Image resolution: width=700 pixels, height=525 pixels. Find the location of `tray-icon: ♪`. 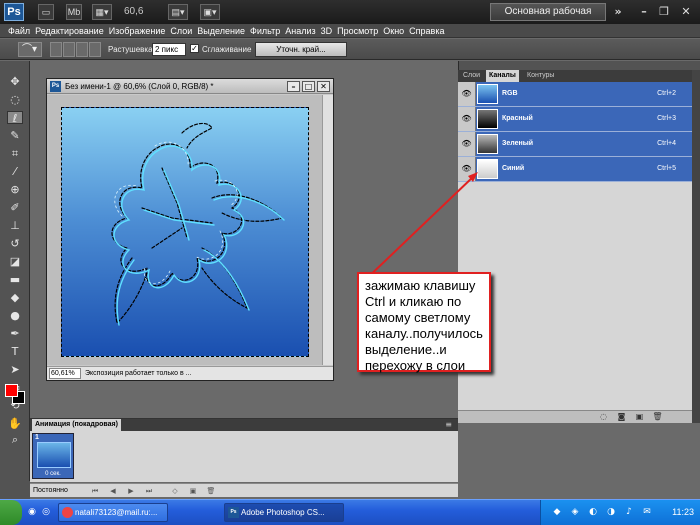

tray-icon: ♪ is located at coordinates (629, 512).